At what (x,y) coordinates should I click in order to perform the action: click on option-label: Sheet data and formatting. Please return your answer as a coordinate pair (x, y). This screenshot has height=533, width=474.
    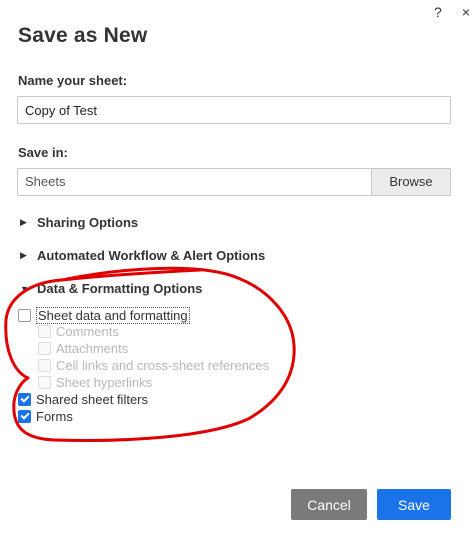
    Looking at the image, I should click on (113, 315).